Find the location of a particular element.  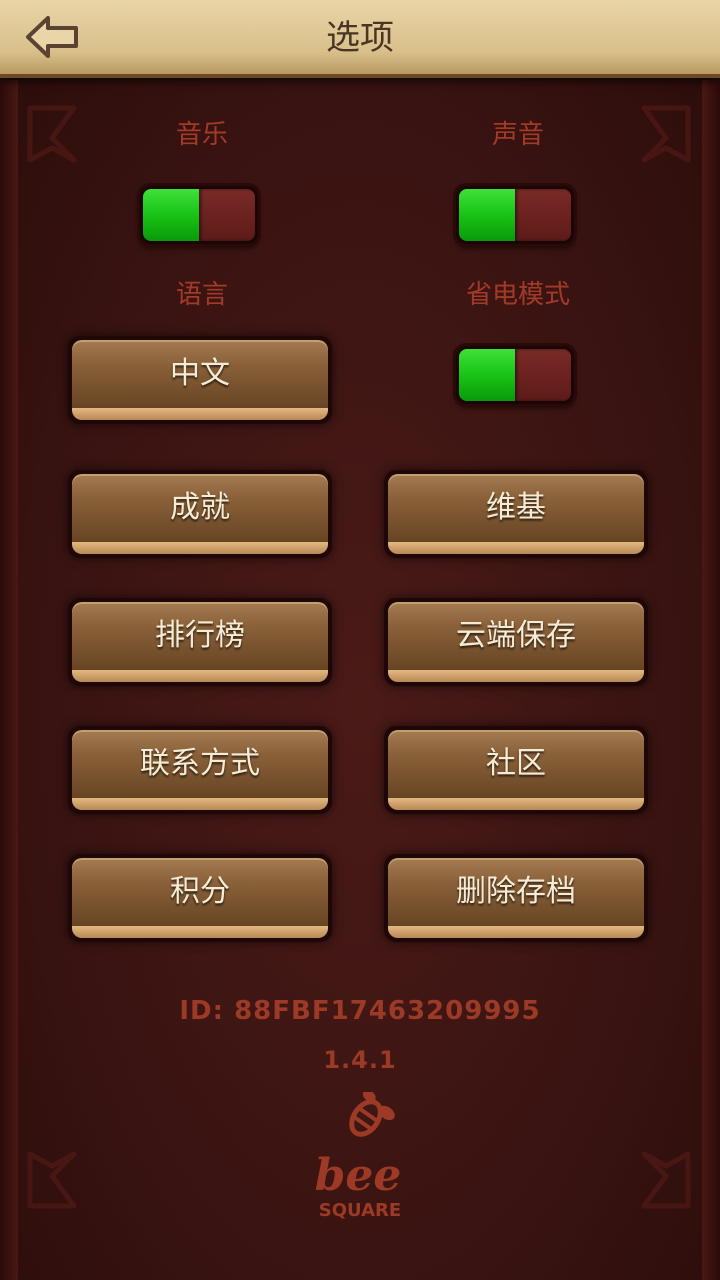

bee-square-logo: bee SQUARE is located at coordinates (360, 1157).